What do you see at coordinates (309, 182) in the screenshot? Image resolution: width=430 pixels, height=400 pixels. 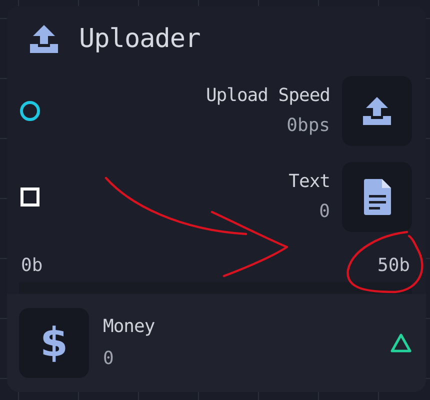 I see `row-label: Text` at bounding box center [309, 182].